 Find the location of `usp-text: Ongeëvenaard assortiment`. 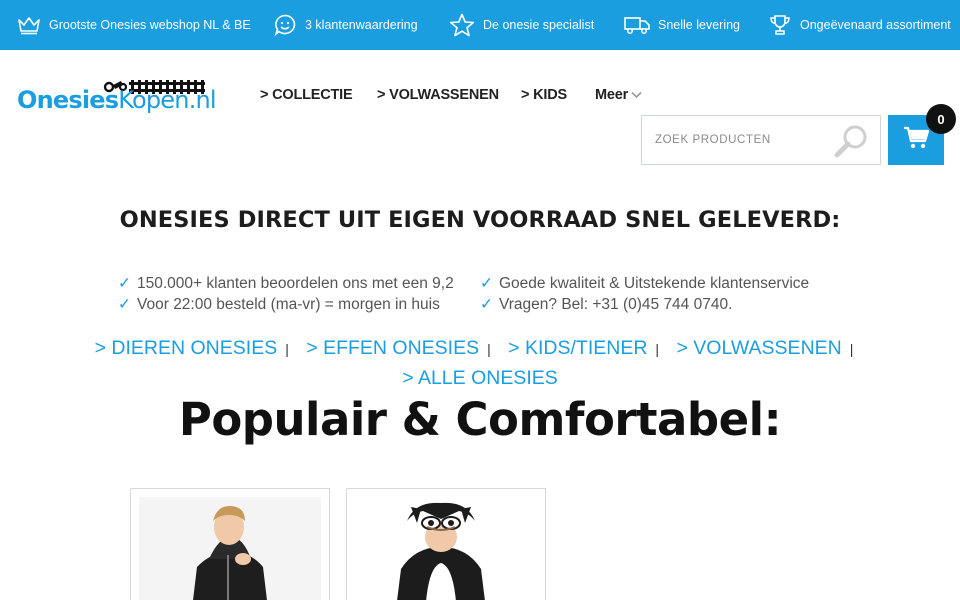

usp-text: Ongeëvenaard assortiment is located at coordinates (875, 25).